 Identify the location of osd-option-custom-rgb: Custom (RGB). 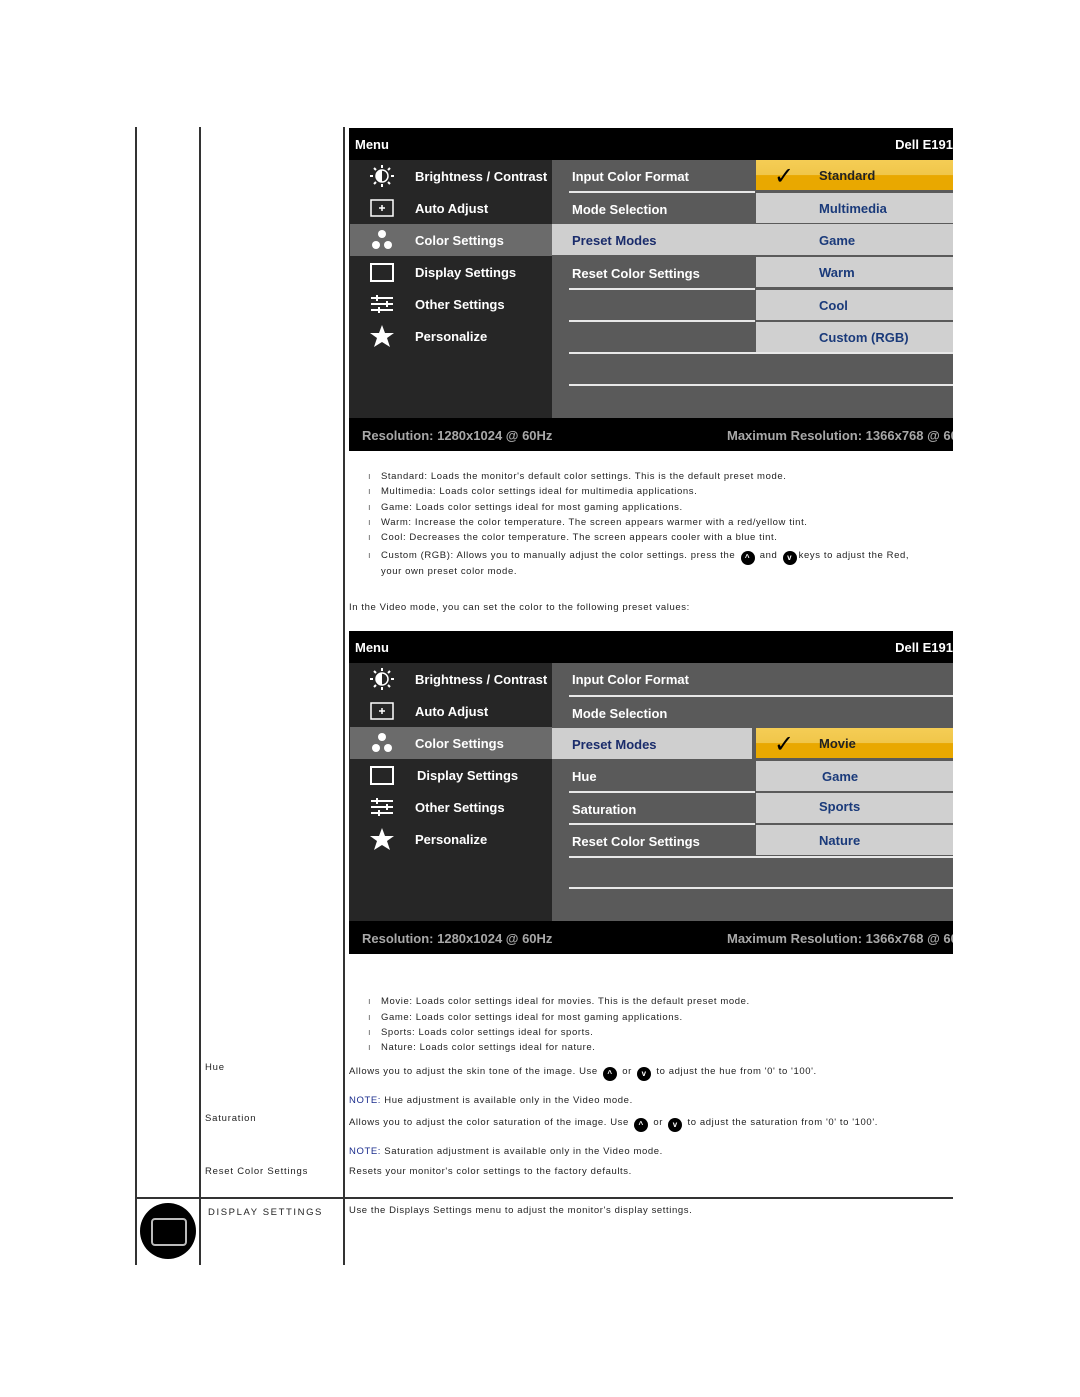
(854, 337).